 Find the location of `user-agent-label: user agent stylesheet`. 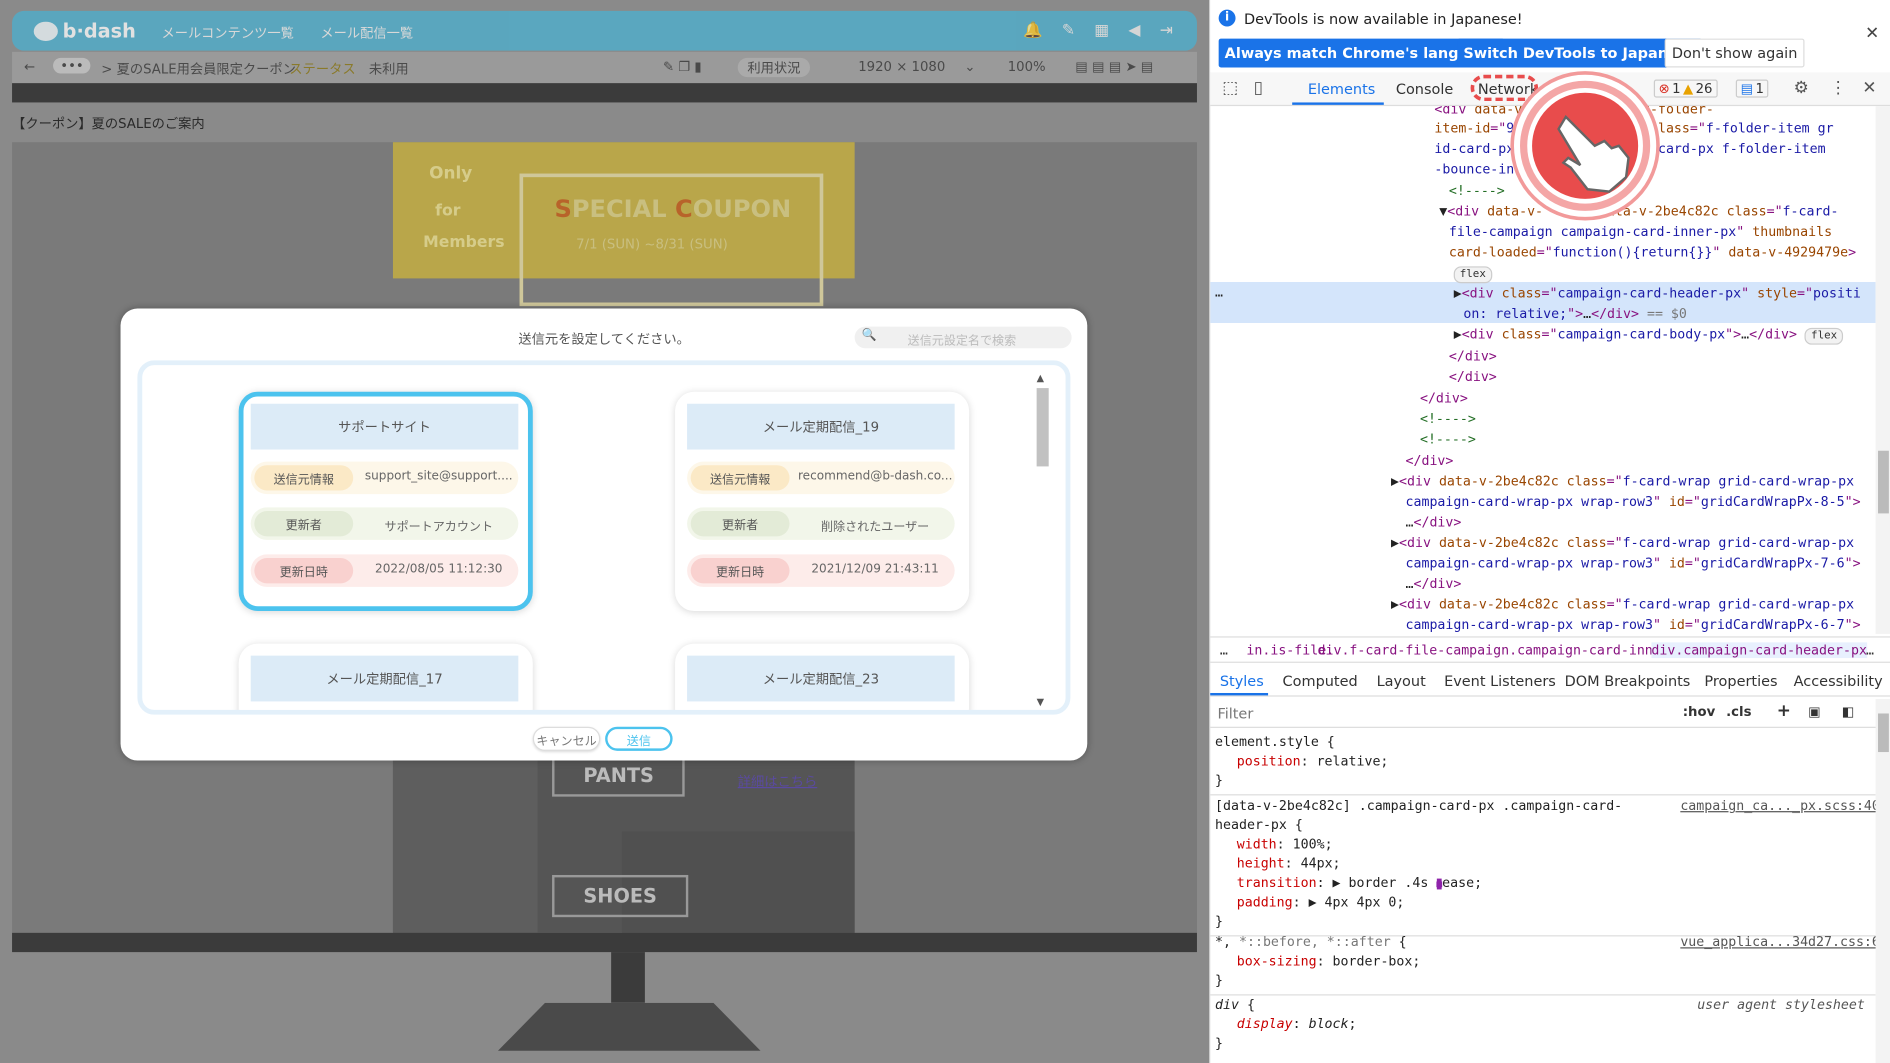

user-agent-label: user agent stylesheet is located at coordinates (1781, 1004).